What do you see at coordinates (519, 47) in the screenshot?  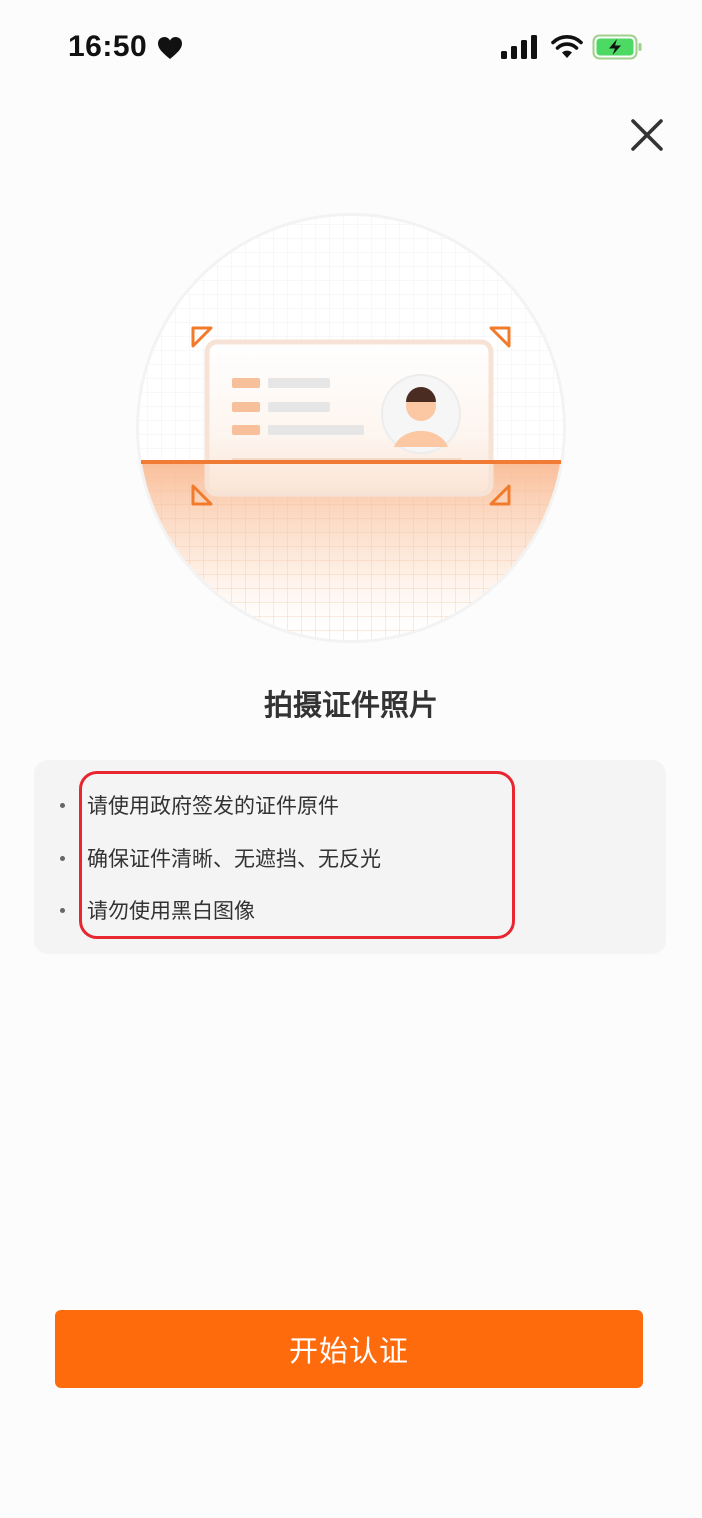 I see `signal-icon` at bounding box center [519, 47].